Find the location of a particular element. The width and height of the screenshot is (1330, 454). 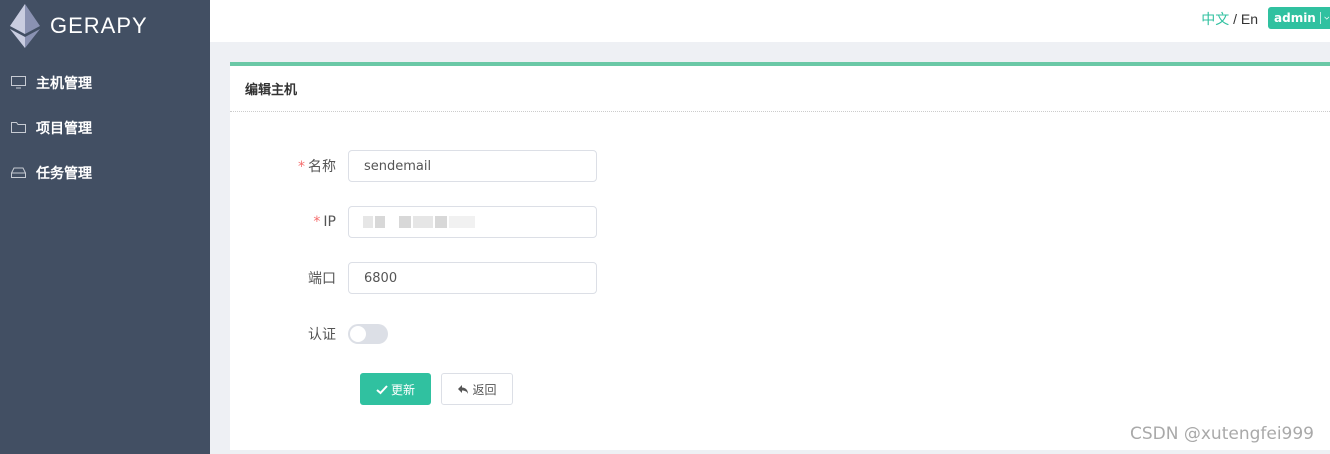

sidebar-item-label: 主机管理 is located at coordinates (64, 83).